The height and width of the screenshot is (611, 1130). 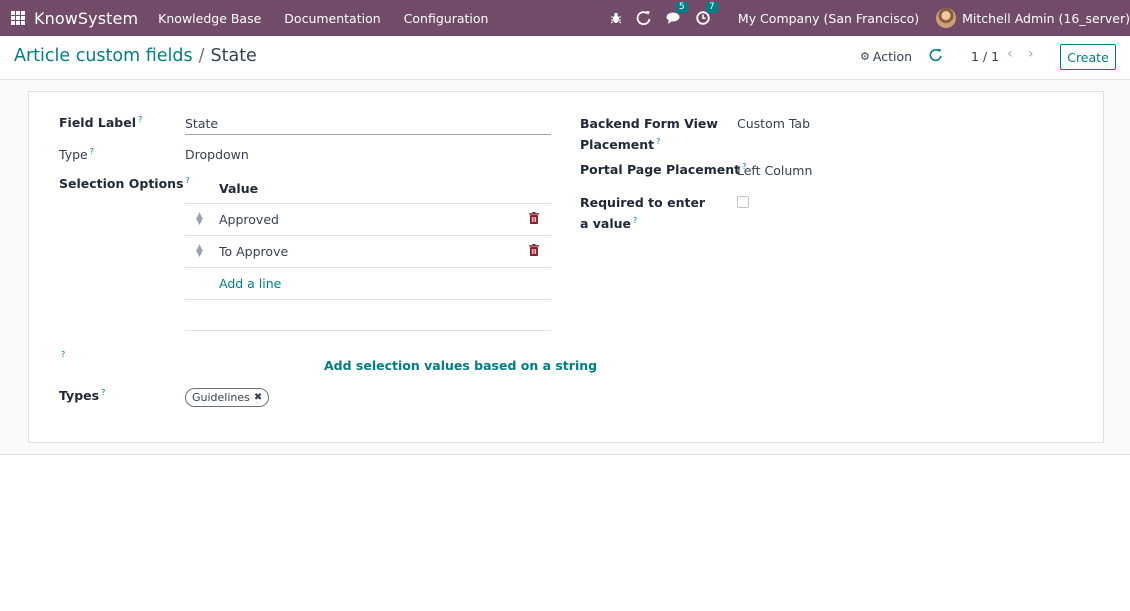 I want to click on company-switcher: My Company (San Francisco), so click(x=828, y=18).